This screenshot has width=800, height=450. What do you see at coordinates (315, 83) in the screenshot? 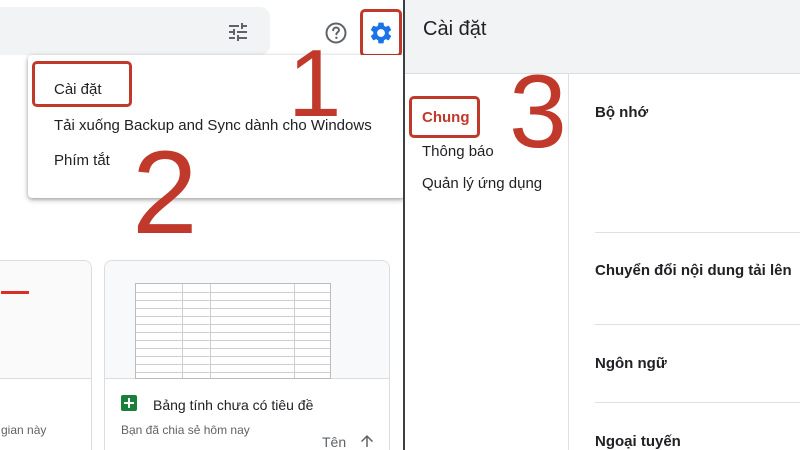
I see `step-number-1: 1` at bounding box center [315, 83].